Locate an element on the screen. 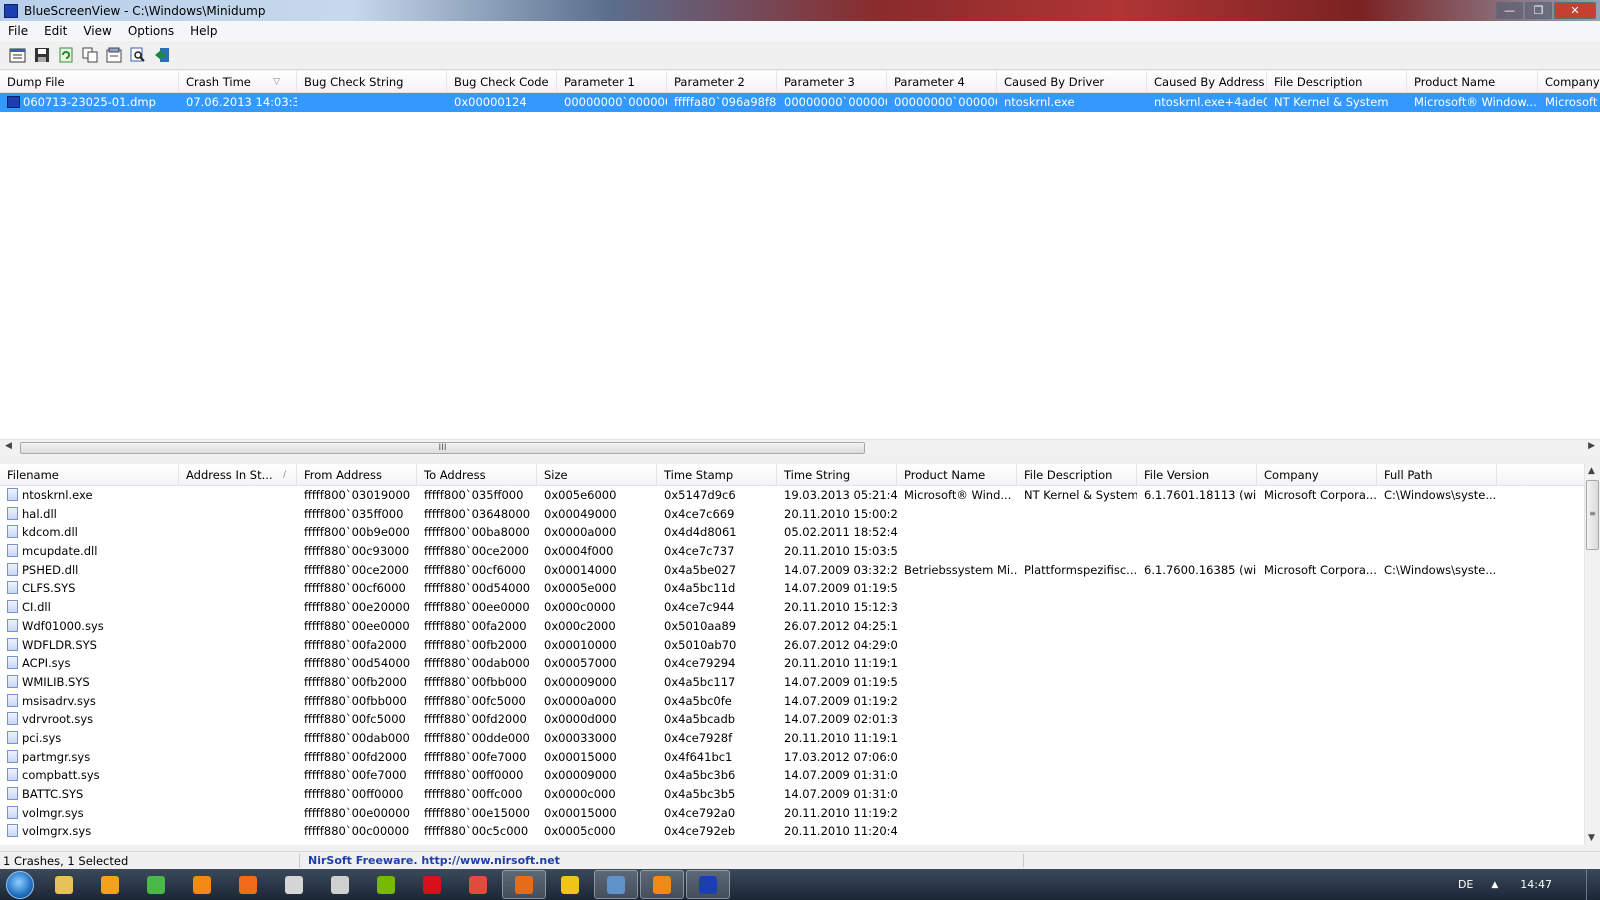 Image resolution: width=1600 pixels, height=900 pixels. properties-icon is located at coordinates (17, 55).